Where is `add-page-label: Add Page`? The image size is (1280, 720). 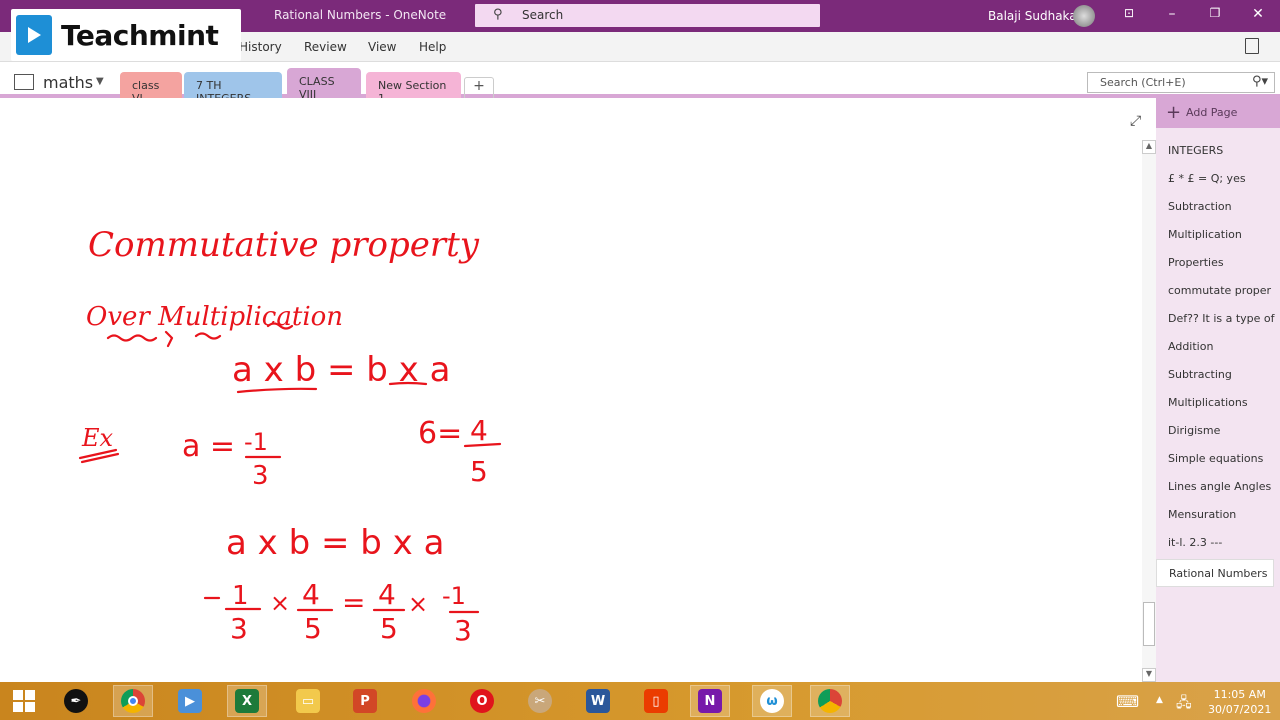 add-page-label: Add Page is located at coordinates (1212, 112).